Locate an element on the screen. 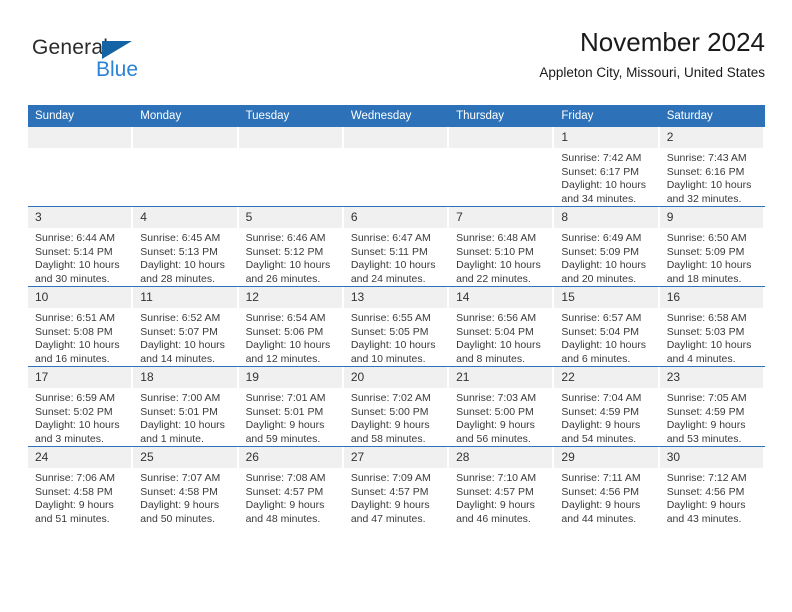 This screenshot has width=792, height=612. daylight-text-line2: and 51 minutes. is located at coordinates (72, 518).